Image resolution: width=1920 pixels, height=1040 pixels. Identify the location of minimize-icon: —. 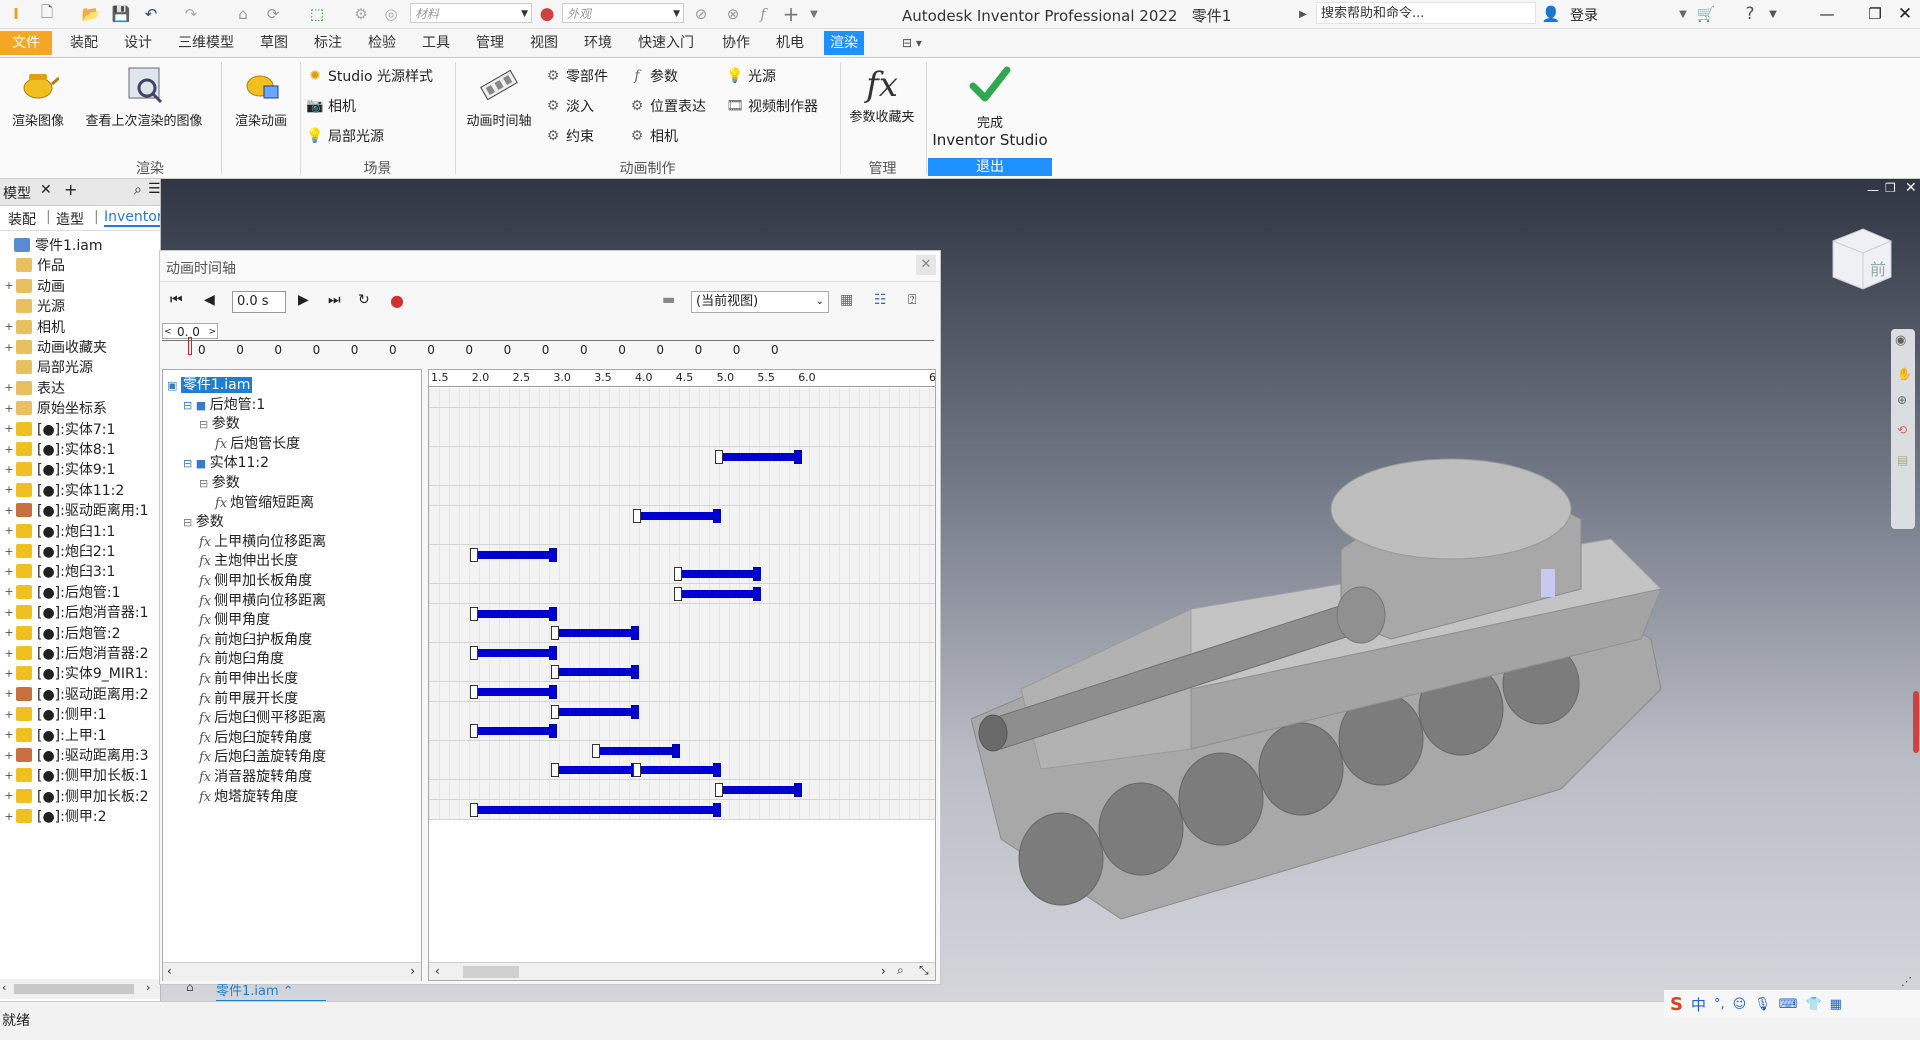
(1827, 14).